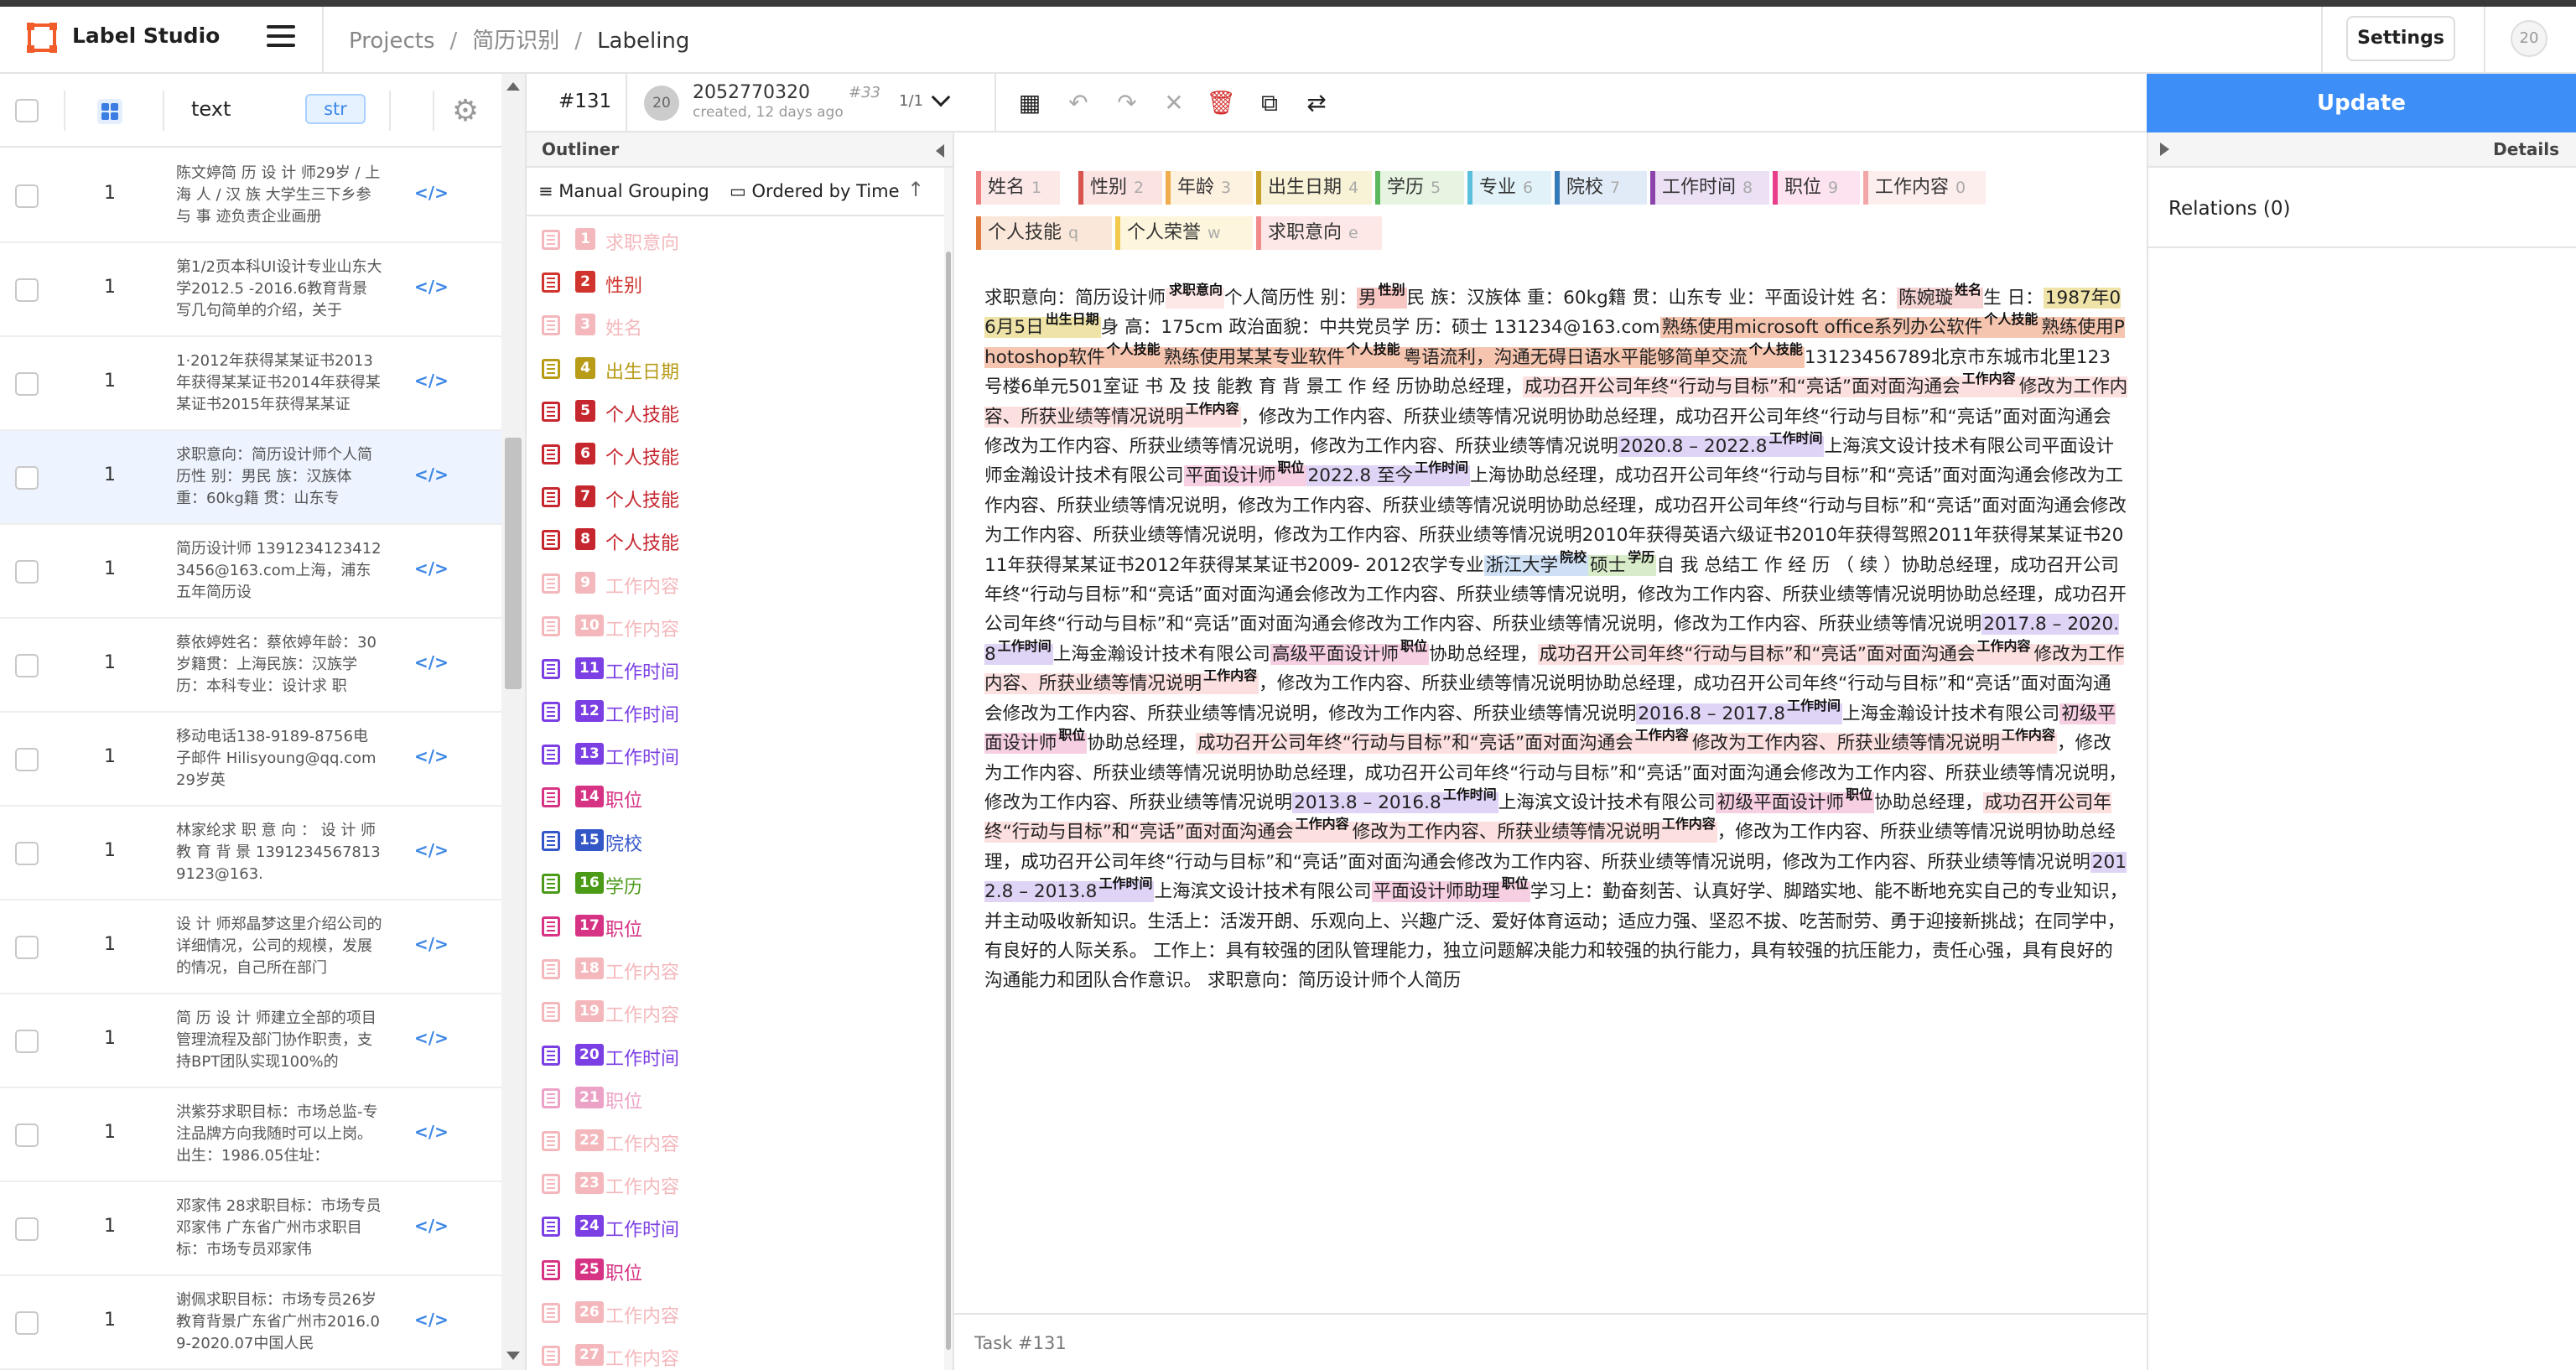 This screenshot has height=1370, width=2576. I want to click on region-item: 21 职位, so click(735, 1098).